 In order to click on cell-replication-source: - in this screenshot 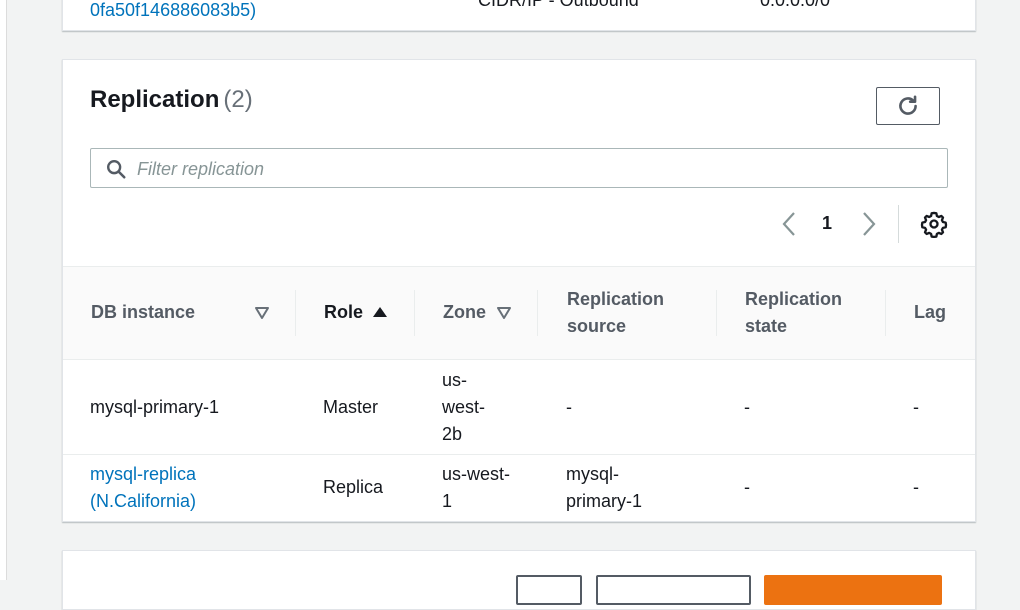, I will do `click(569, 407)`.